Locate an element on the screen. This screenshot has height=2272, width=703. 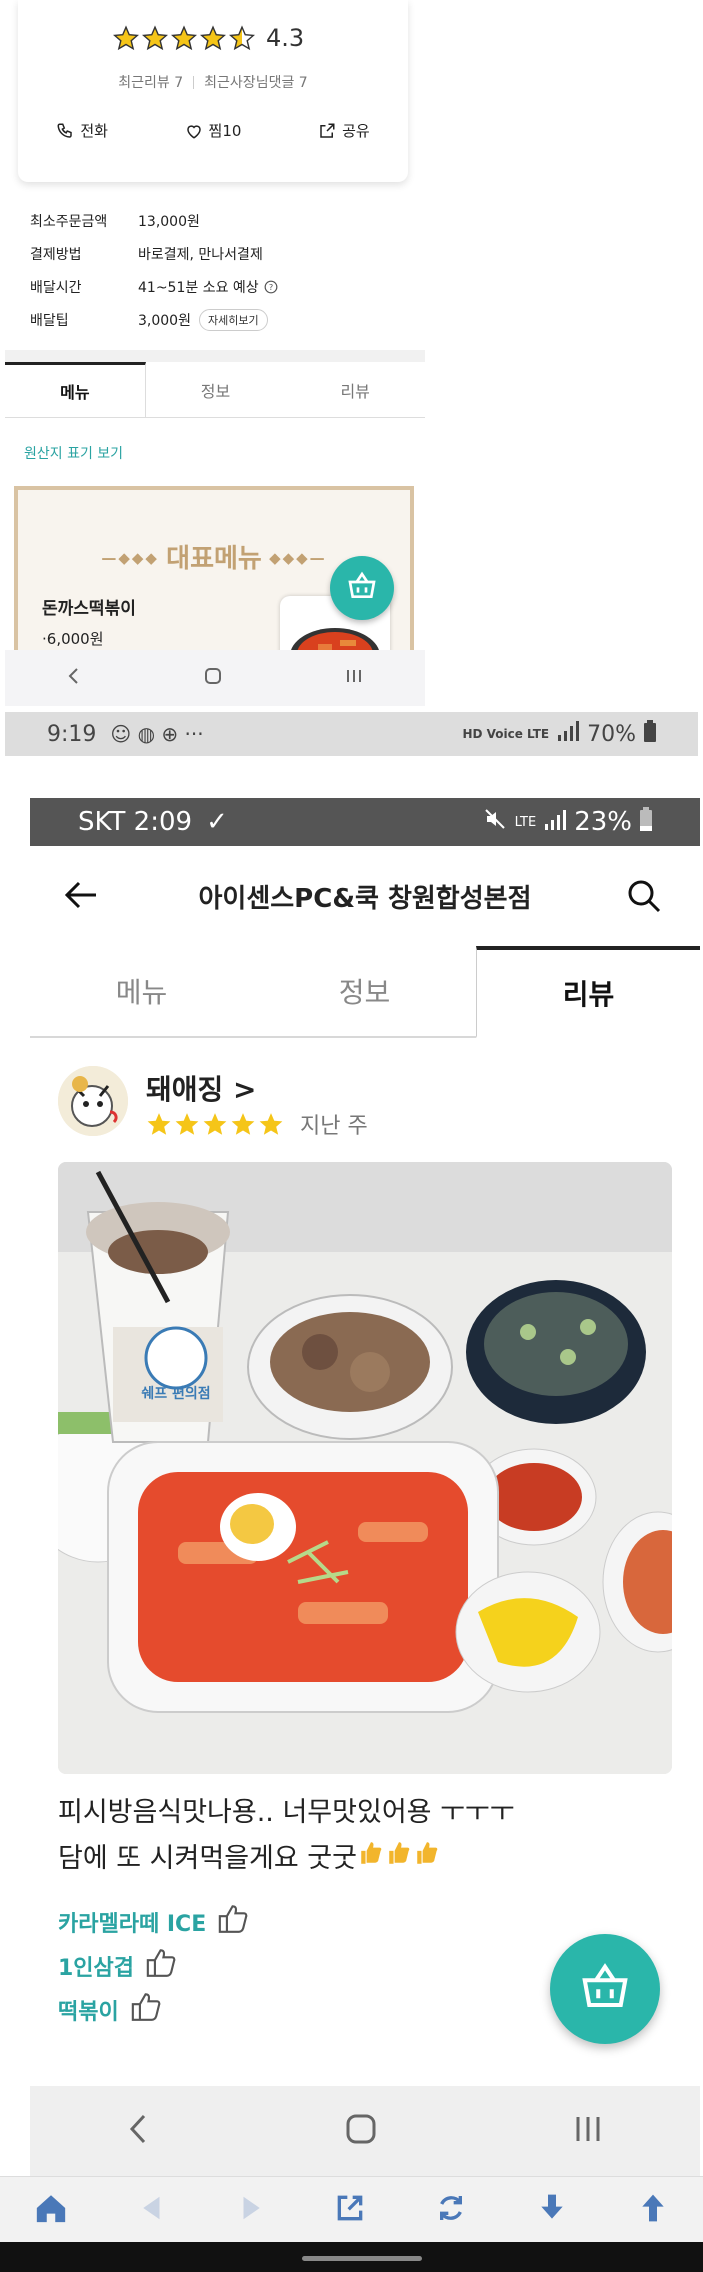
phone-icon is located at coordinates (65, 131).